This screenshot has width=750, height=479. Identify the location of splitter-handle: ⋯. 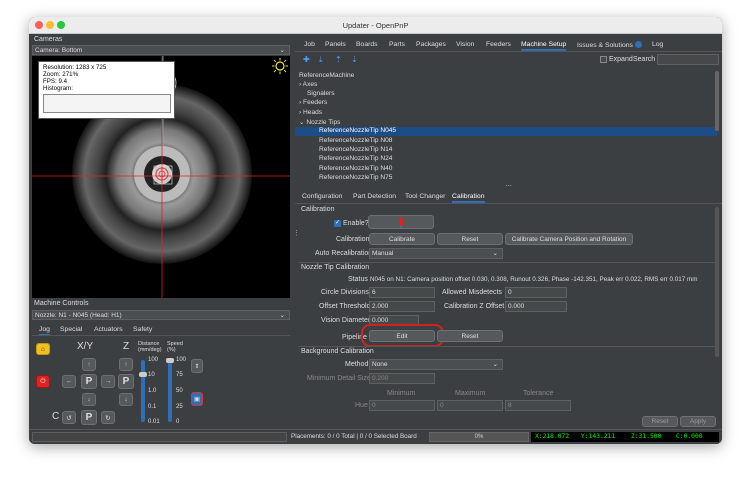
(508, 186).